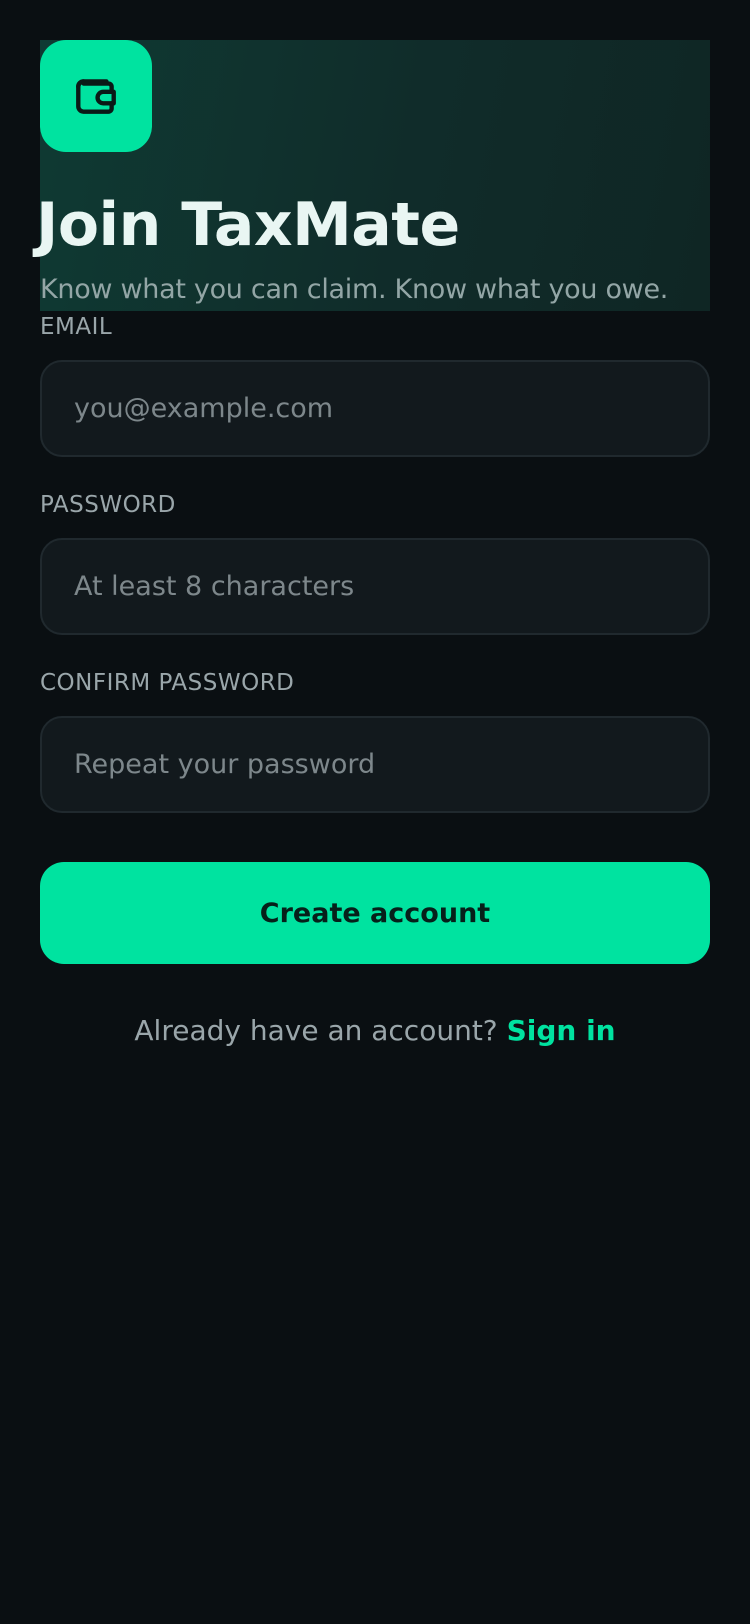 This screenshot has width=750, height=1624. I want to click on sign-in-link: Sign in, so click(561, 1030).